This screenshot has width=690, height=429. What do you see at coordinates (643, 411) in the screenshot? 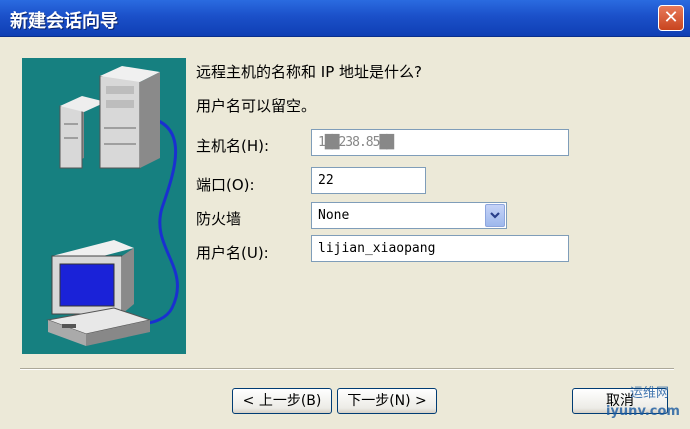
I see `watermark-line2: iyunv.com` at bounding box center [643, 411].